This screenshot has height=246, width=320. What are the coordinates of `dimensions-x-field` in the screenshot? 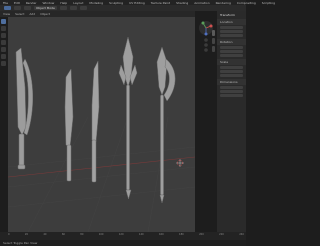 It's located at (231, 87).